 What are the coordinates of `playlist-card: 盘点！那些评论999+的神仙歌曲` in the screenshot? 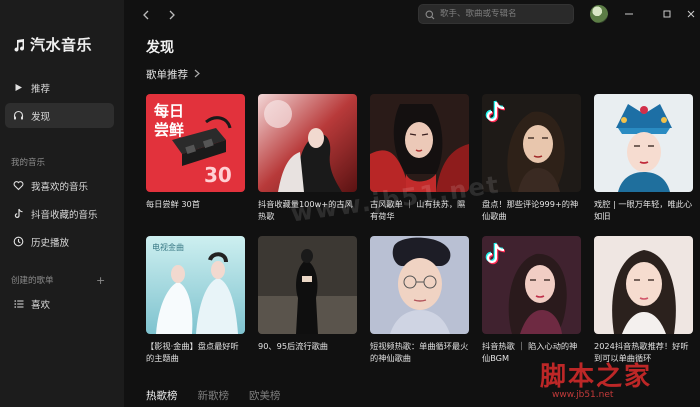 It's located at (531, 158).